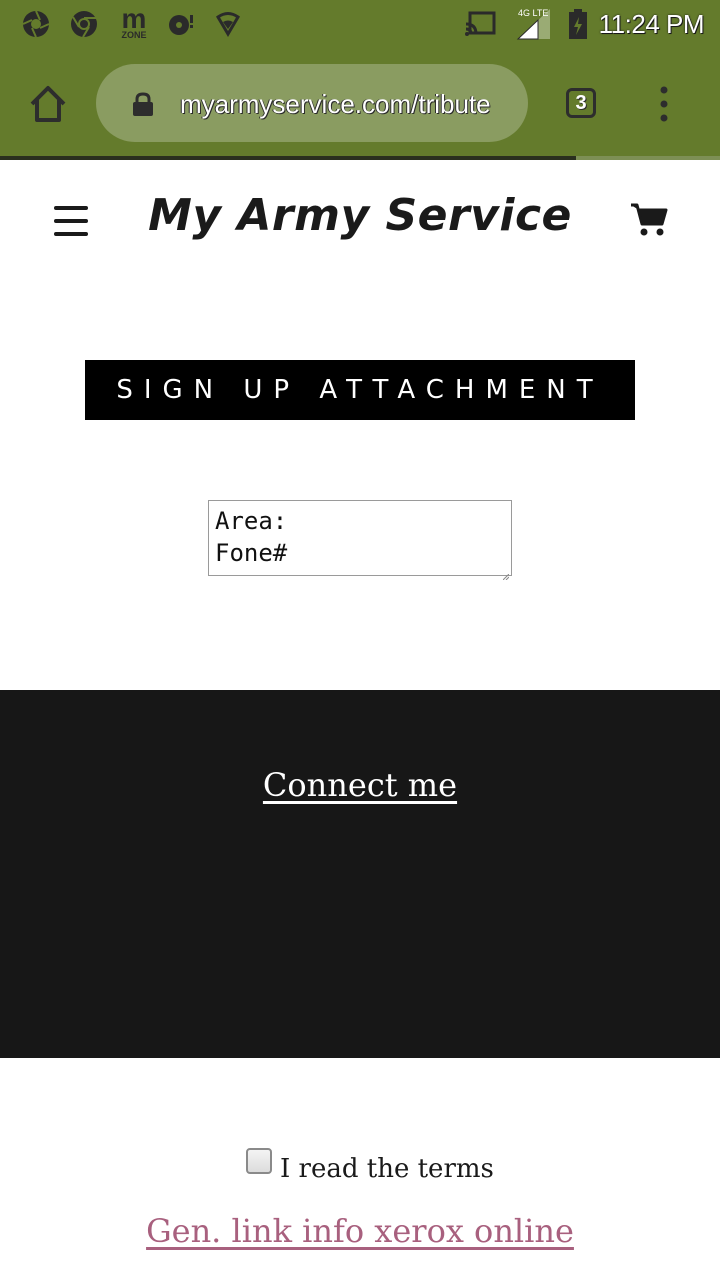  Describe the element at coordinates (533, 13) in the screenshot. I see `svg-text: 4G LTE` at that location.